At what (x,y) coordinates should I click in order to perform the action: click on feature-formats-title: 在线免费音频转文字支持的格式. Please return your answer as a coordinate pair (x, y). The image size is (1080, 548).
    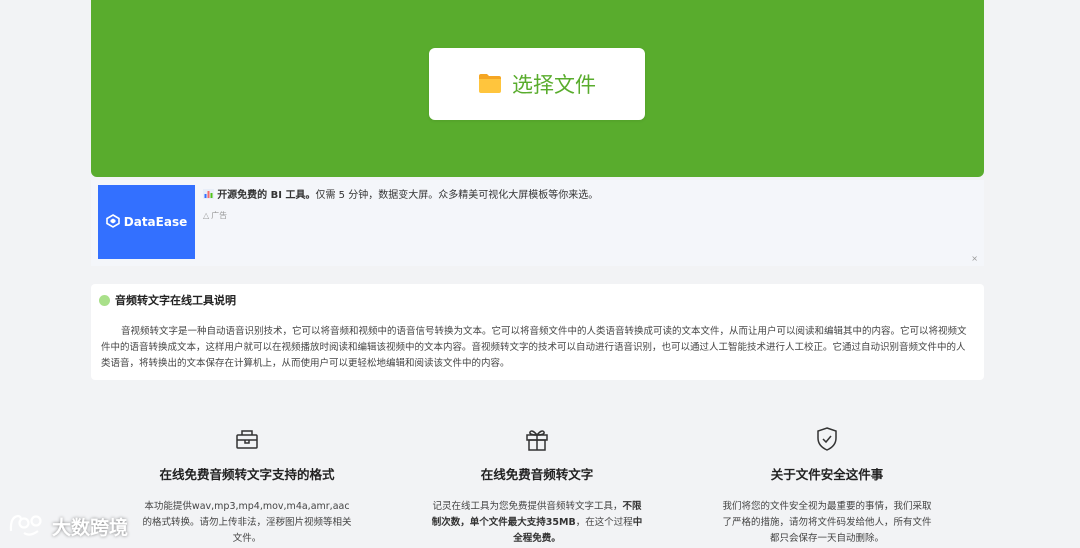
    Looking at the image, I should click on (247, 474).